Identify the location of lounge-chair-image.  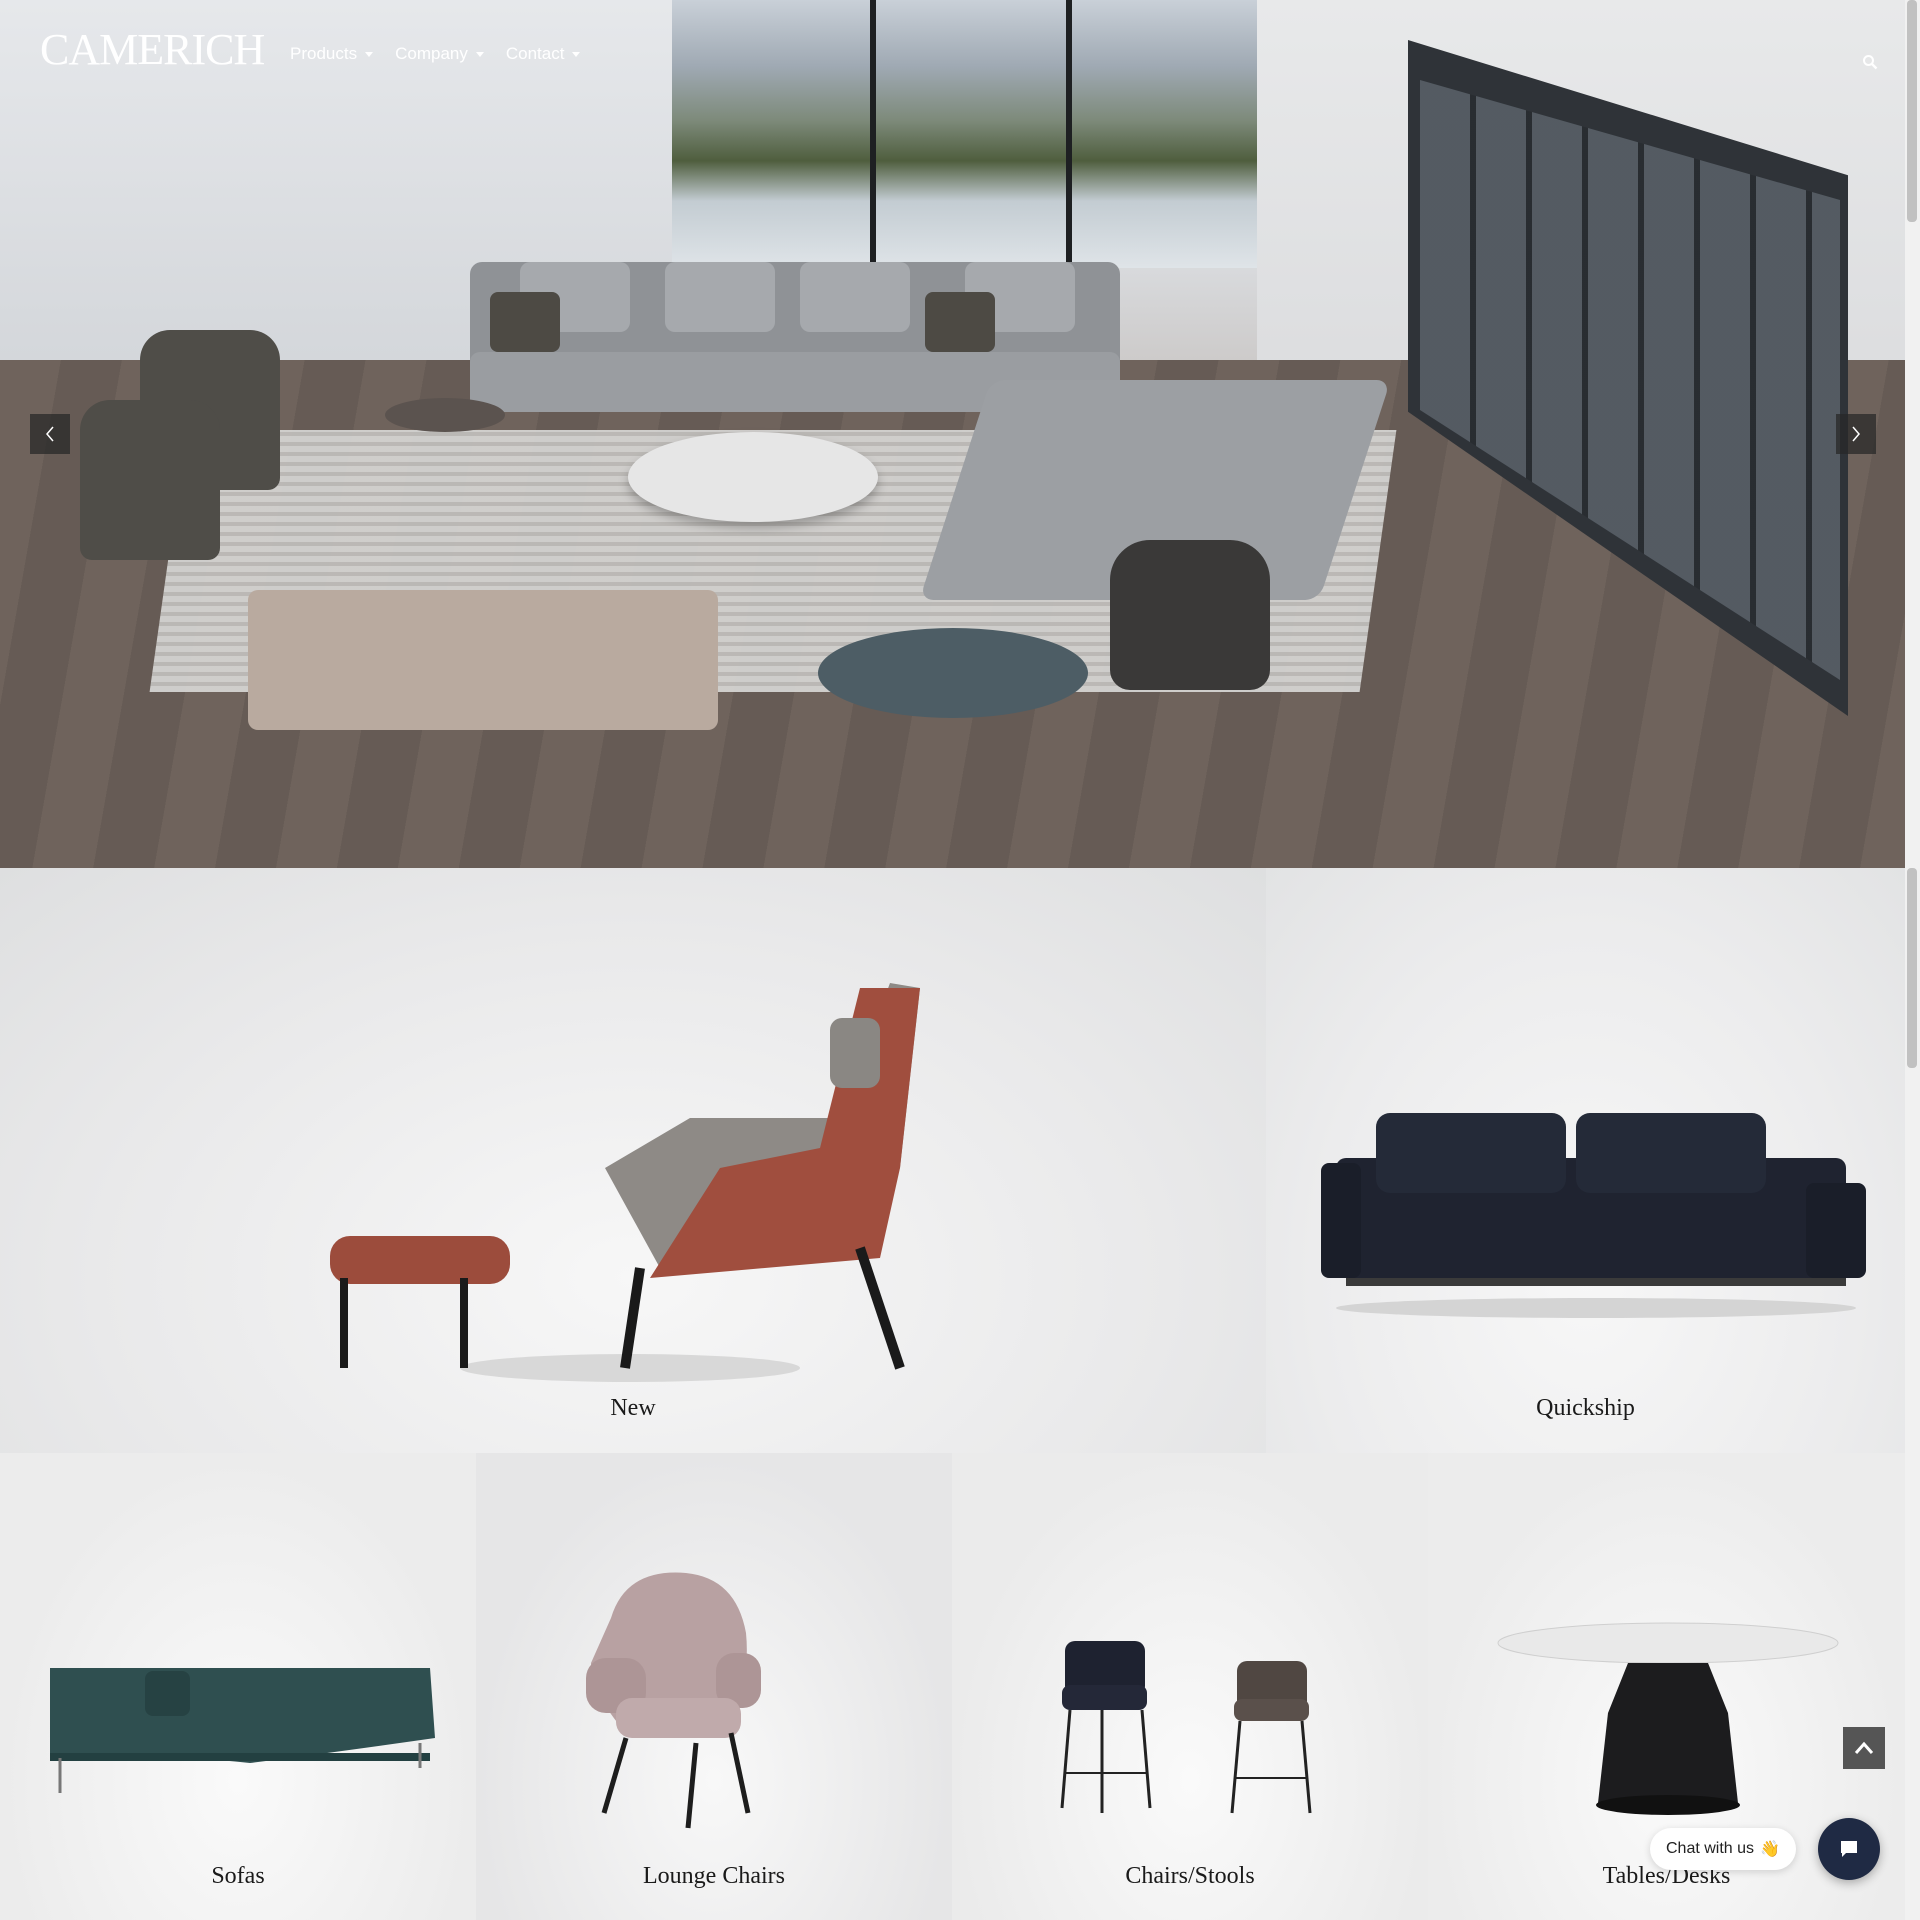
(673, 1700).